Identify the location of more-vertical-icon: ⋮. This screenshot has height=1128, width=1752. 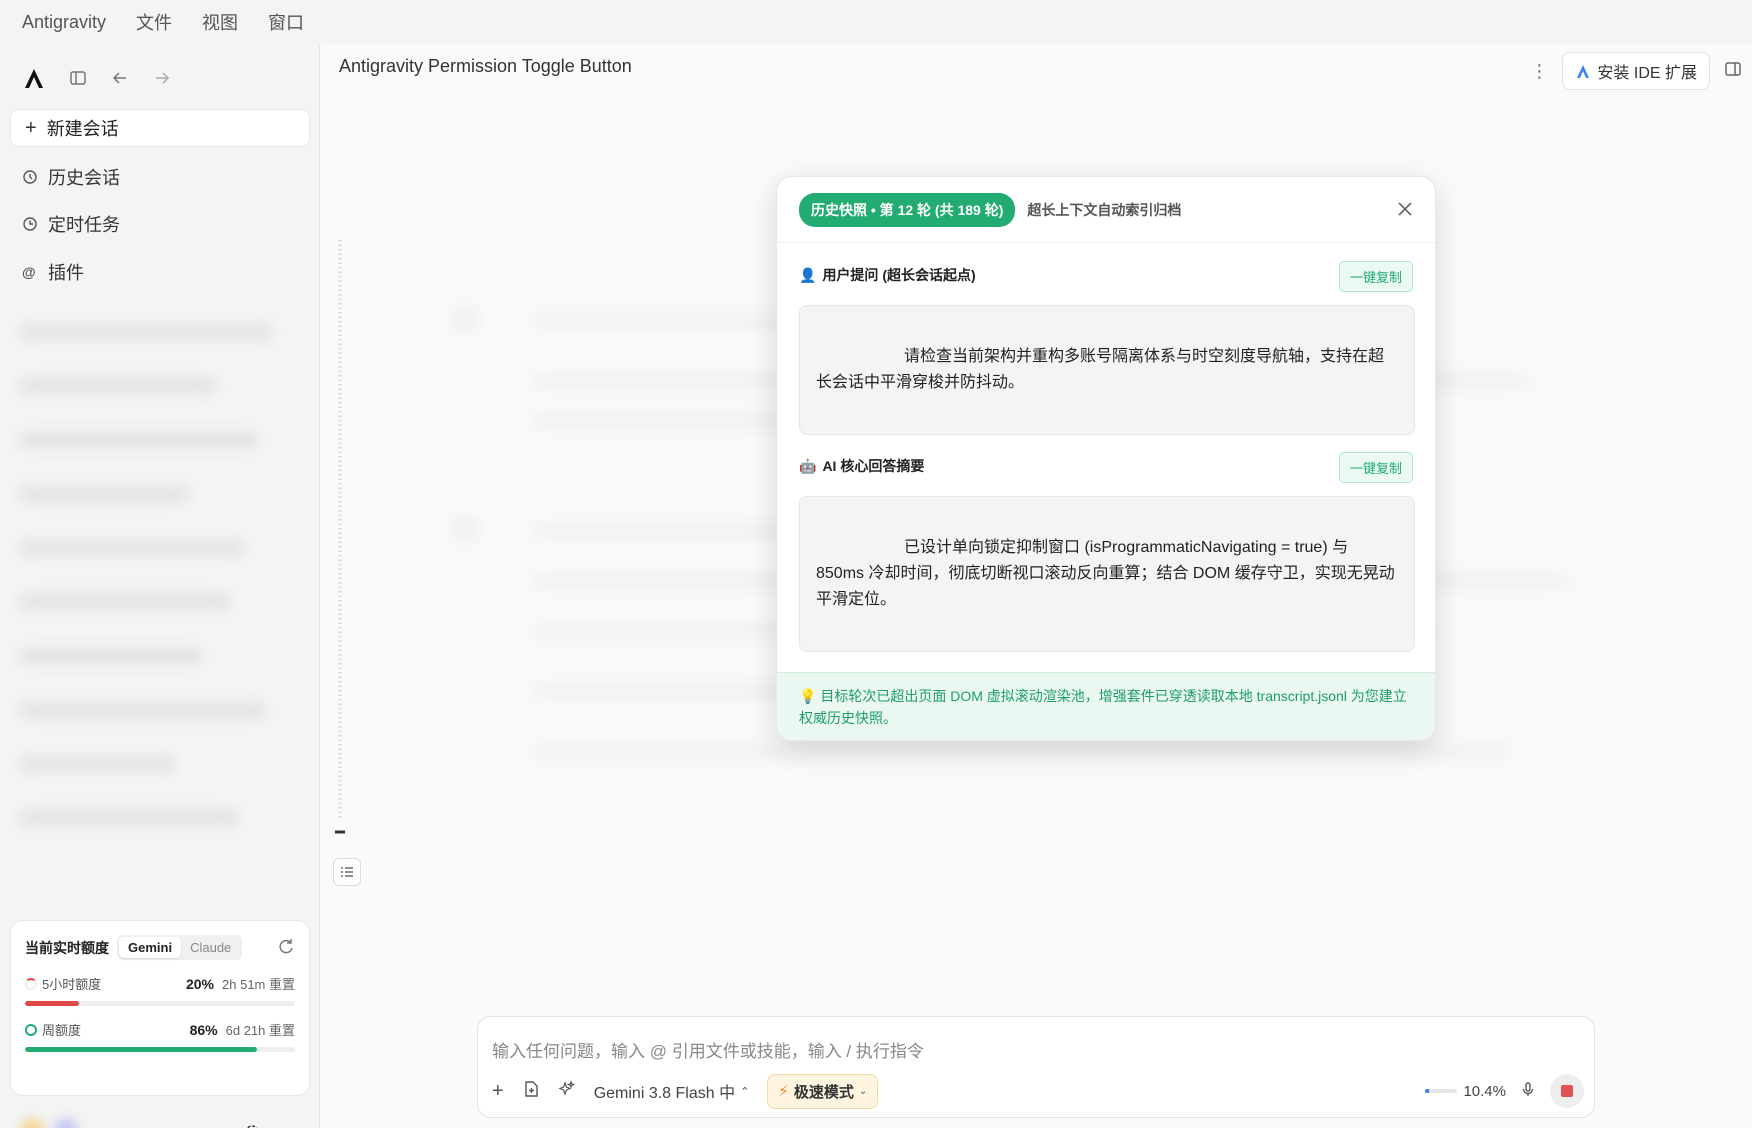
(1539, 71).